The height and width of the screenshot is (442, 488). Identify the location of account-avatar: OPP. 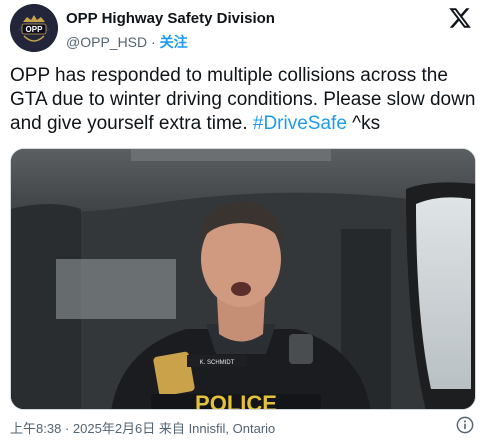
(34, 28).